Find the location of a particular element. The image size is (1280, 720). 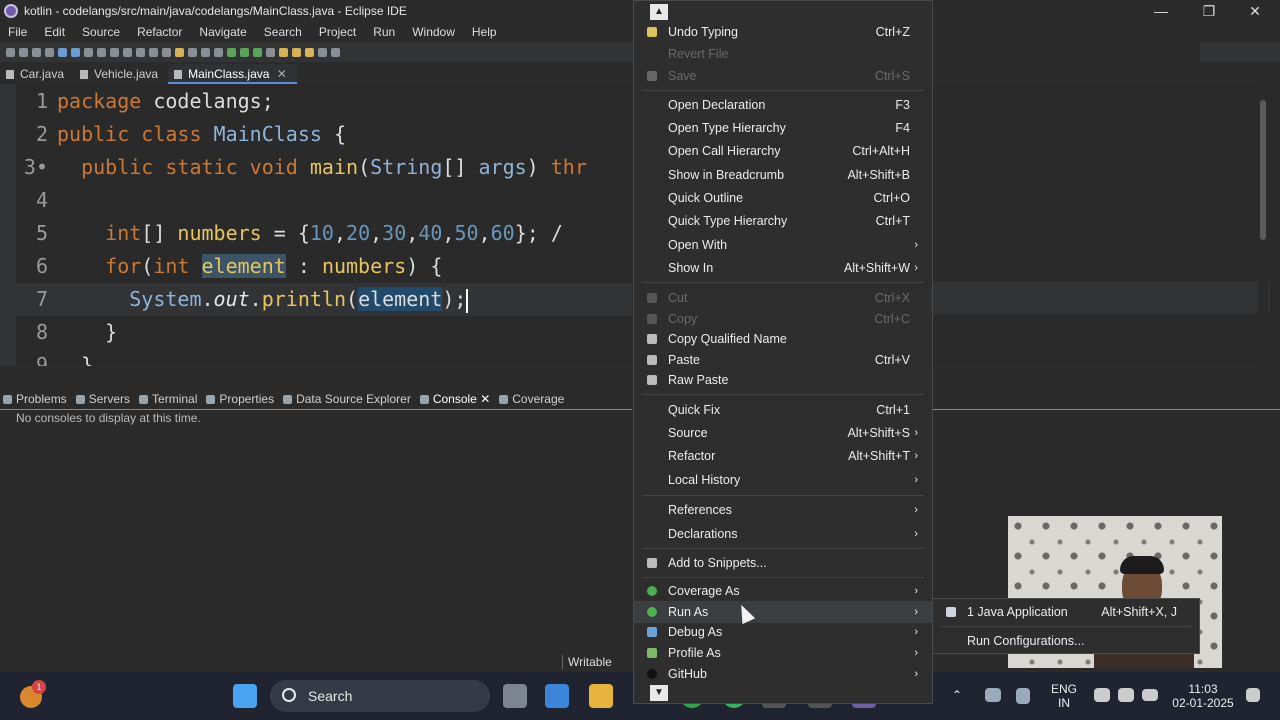

menu-item-quick-type-hierarchy: Quick Type Hierarchy Ctrl+T is located at coordinates (783, 221).